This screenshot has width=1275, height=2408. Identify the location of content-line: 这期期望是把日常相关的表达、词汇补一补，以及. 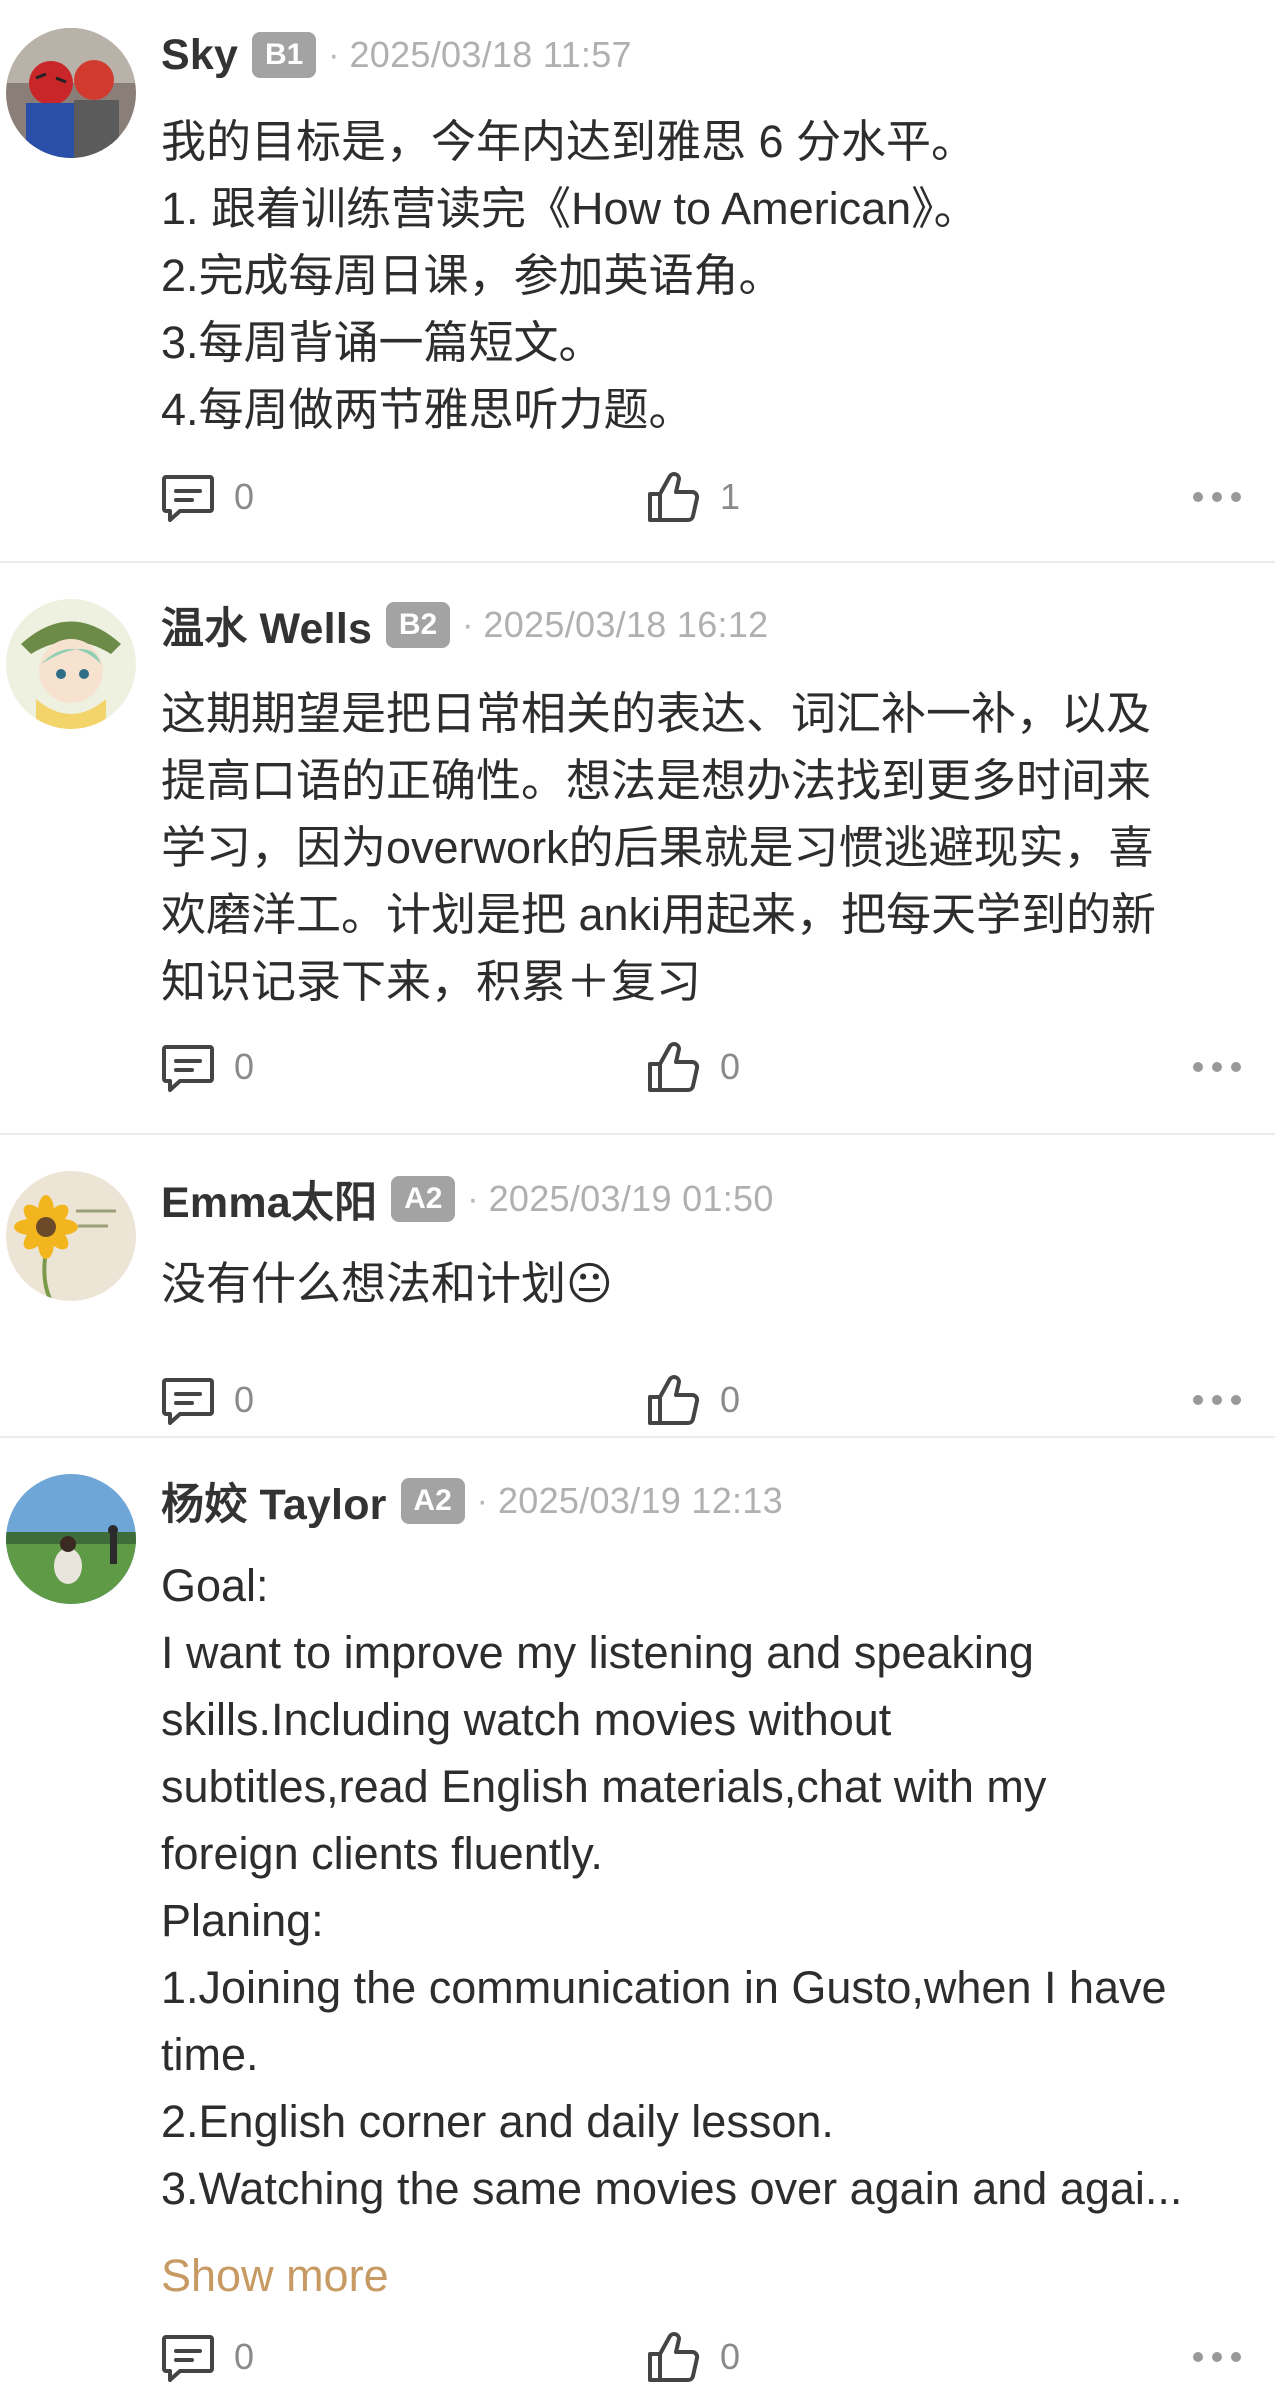
(656, 713).